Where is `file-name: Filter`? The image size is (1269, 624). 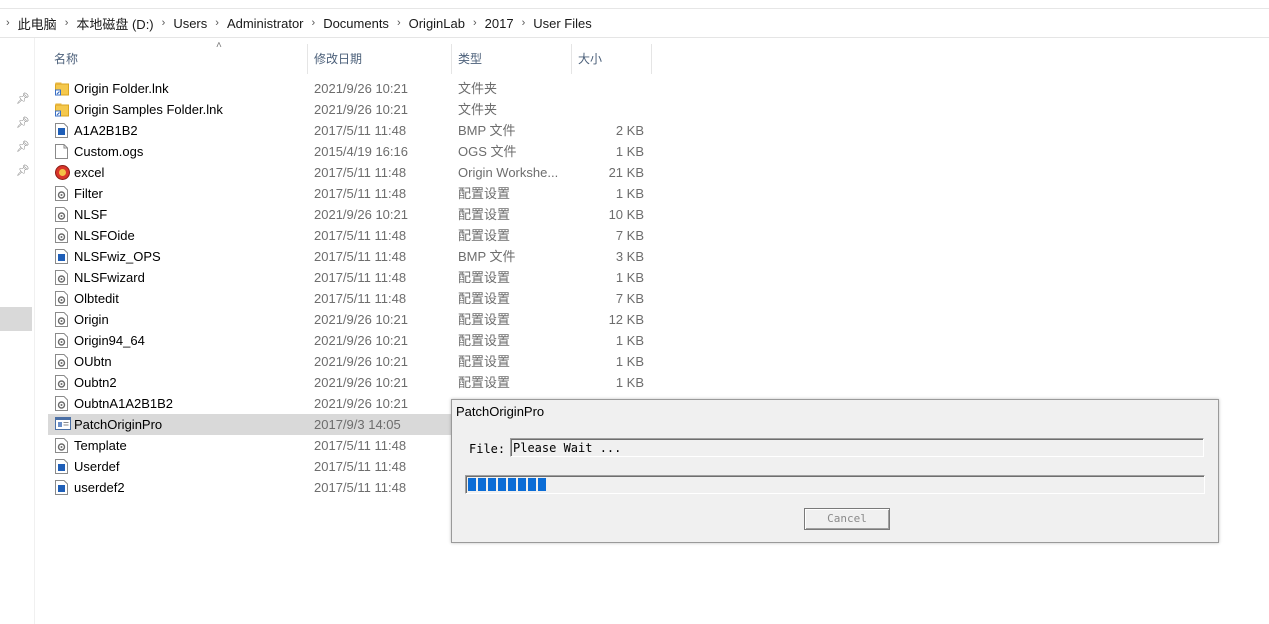
file-name: Filter is located at coordinates (88, 193).